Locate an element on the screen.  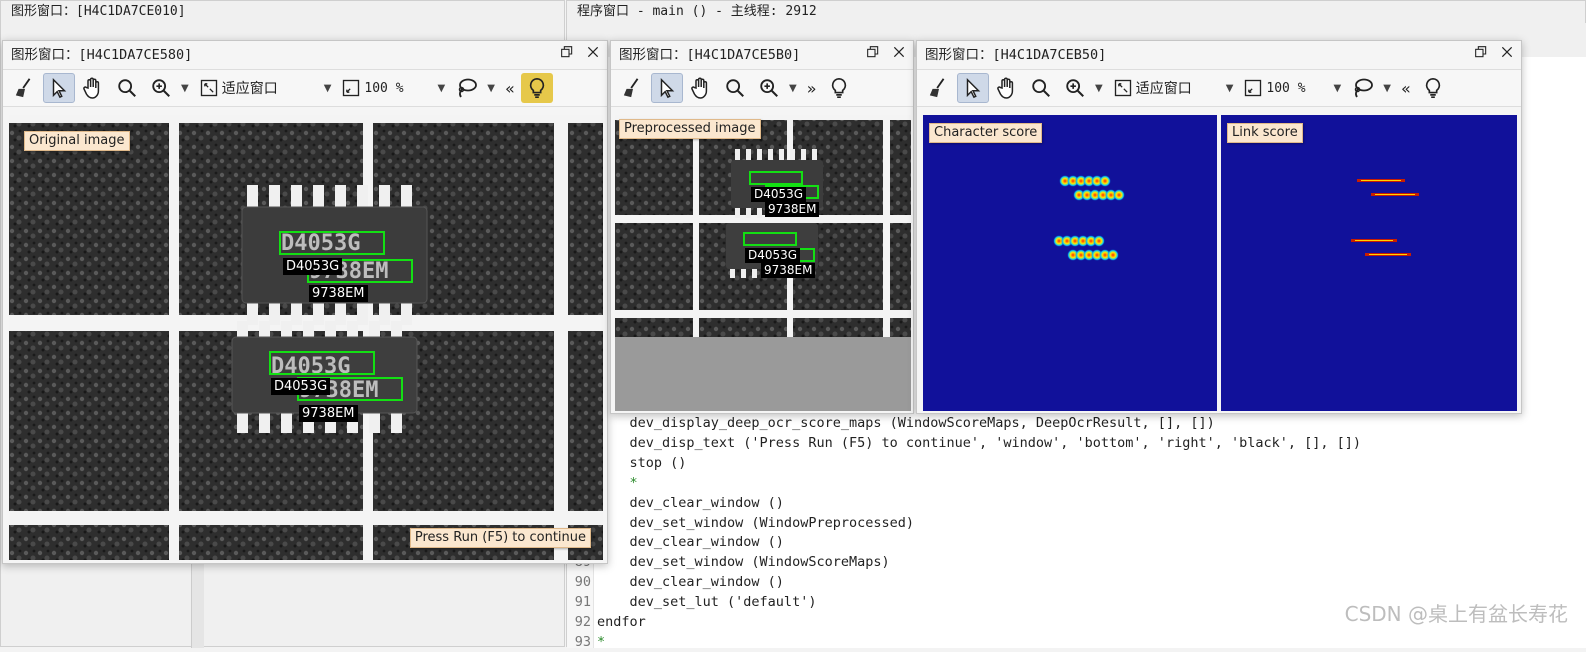
image-caption: Original image is located at coordinates (77, 141).